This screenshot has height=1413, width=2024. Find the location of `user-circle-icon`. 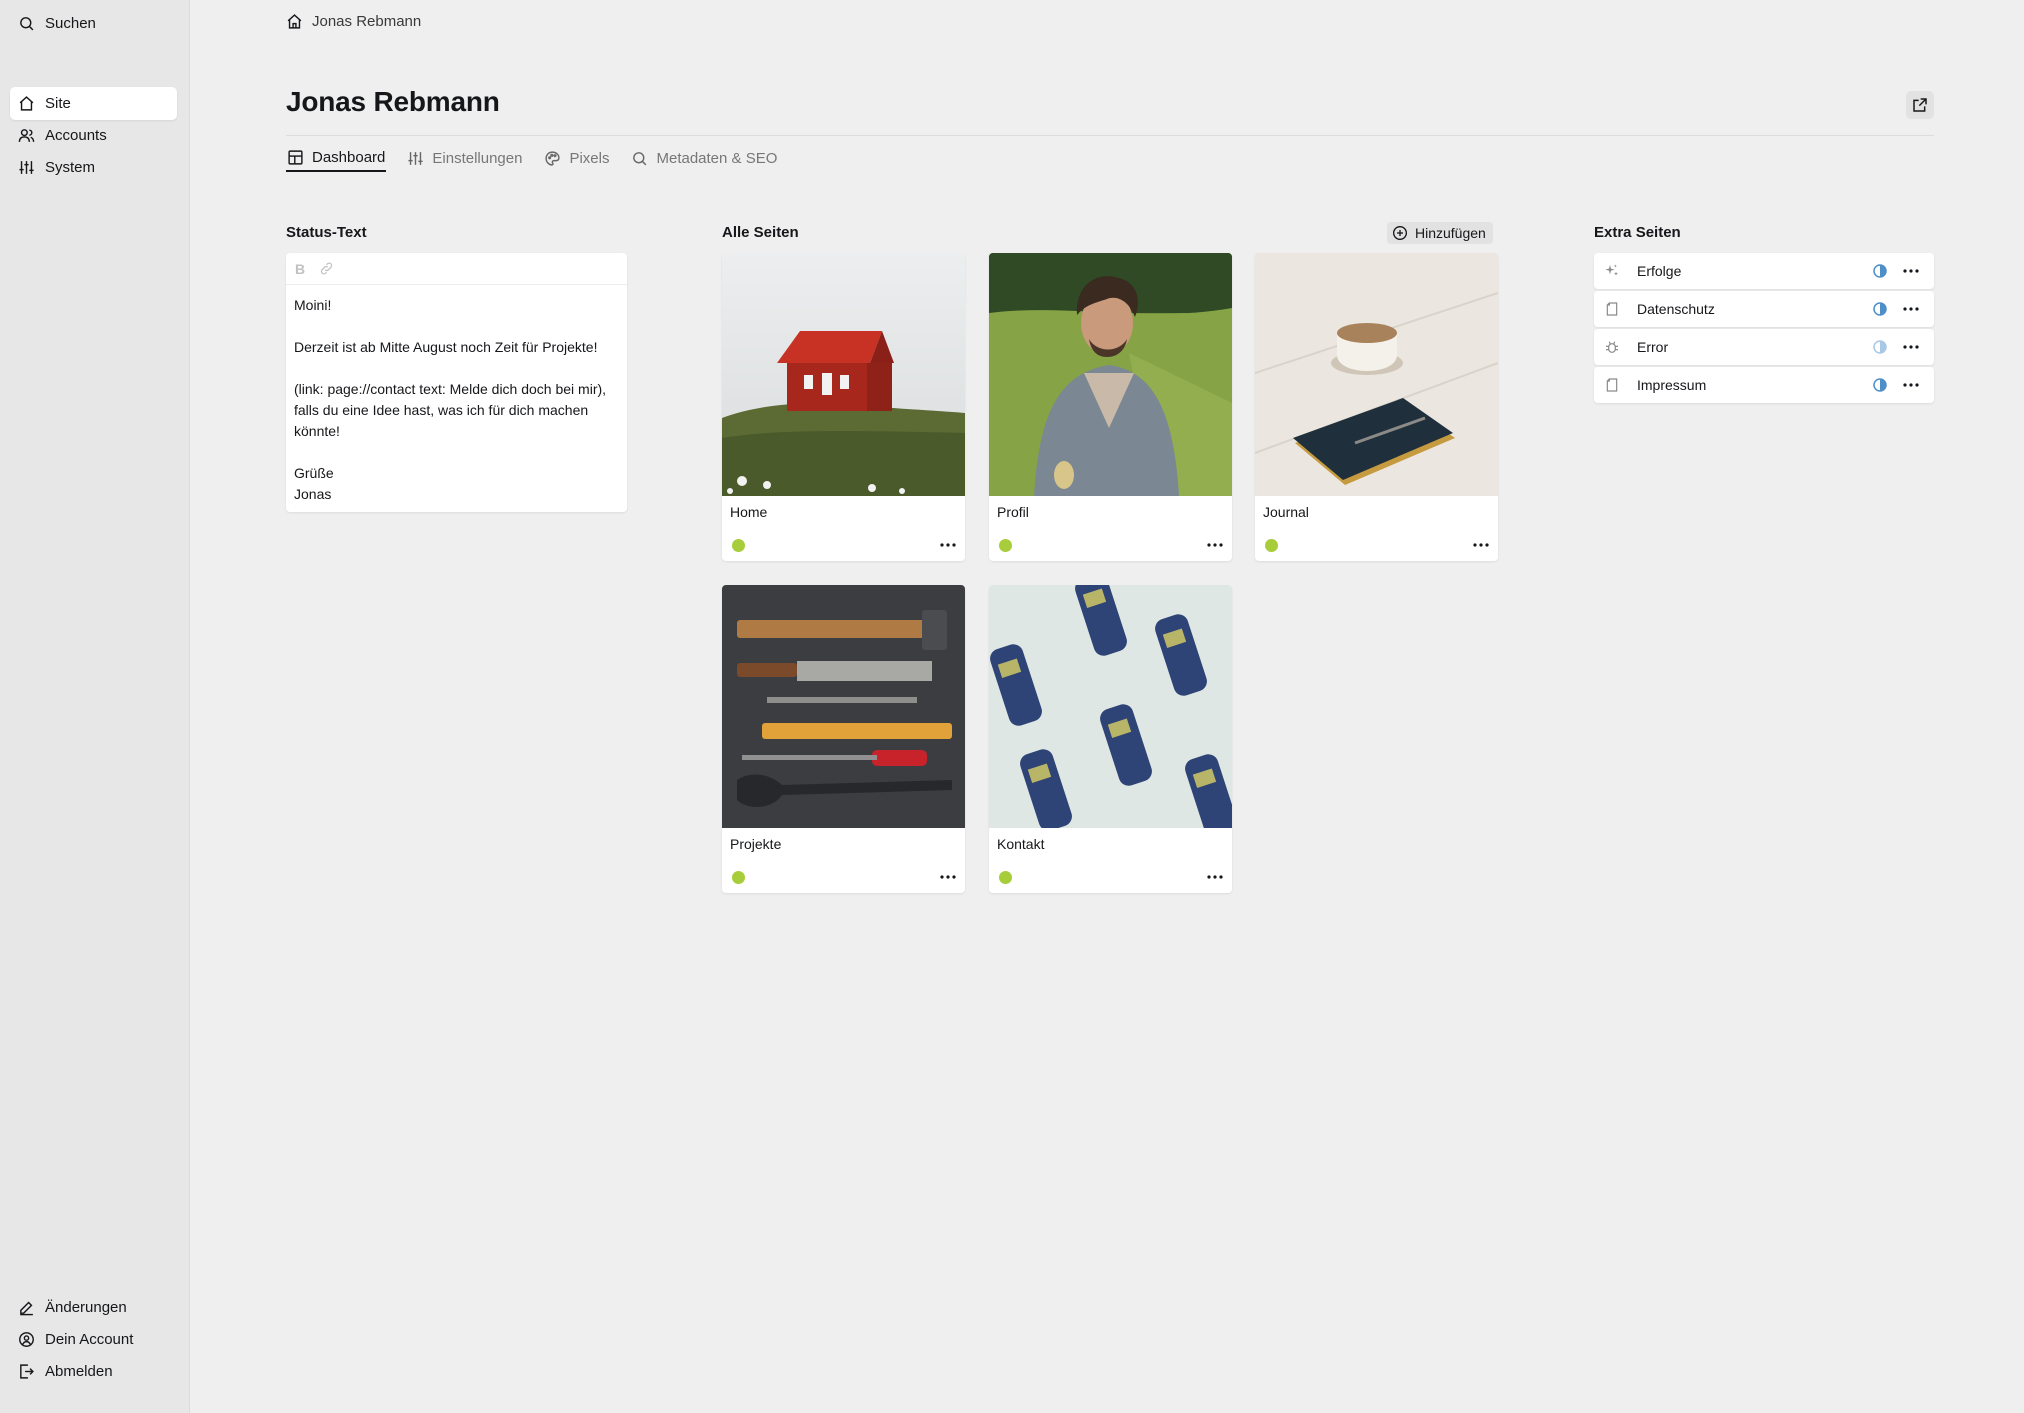

user-circle-icon is located at coordinates (26, 1339).